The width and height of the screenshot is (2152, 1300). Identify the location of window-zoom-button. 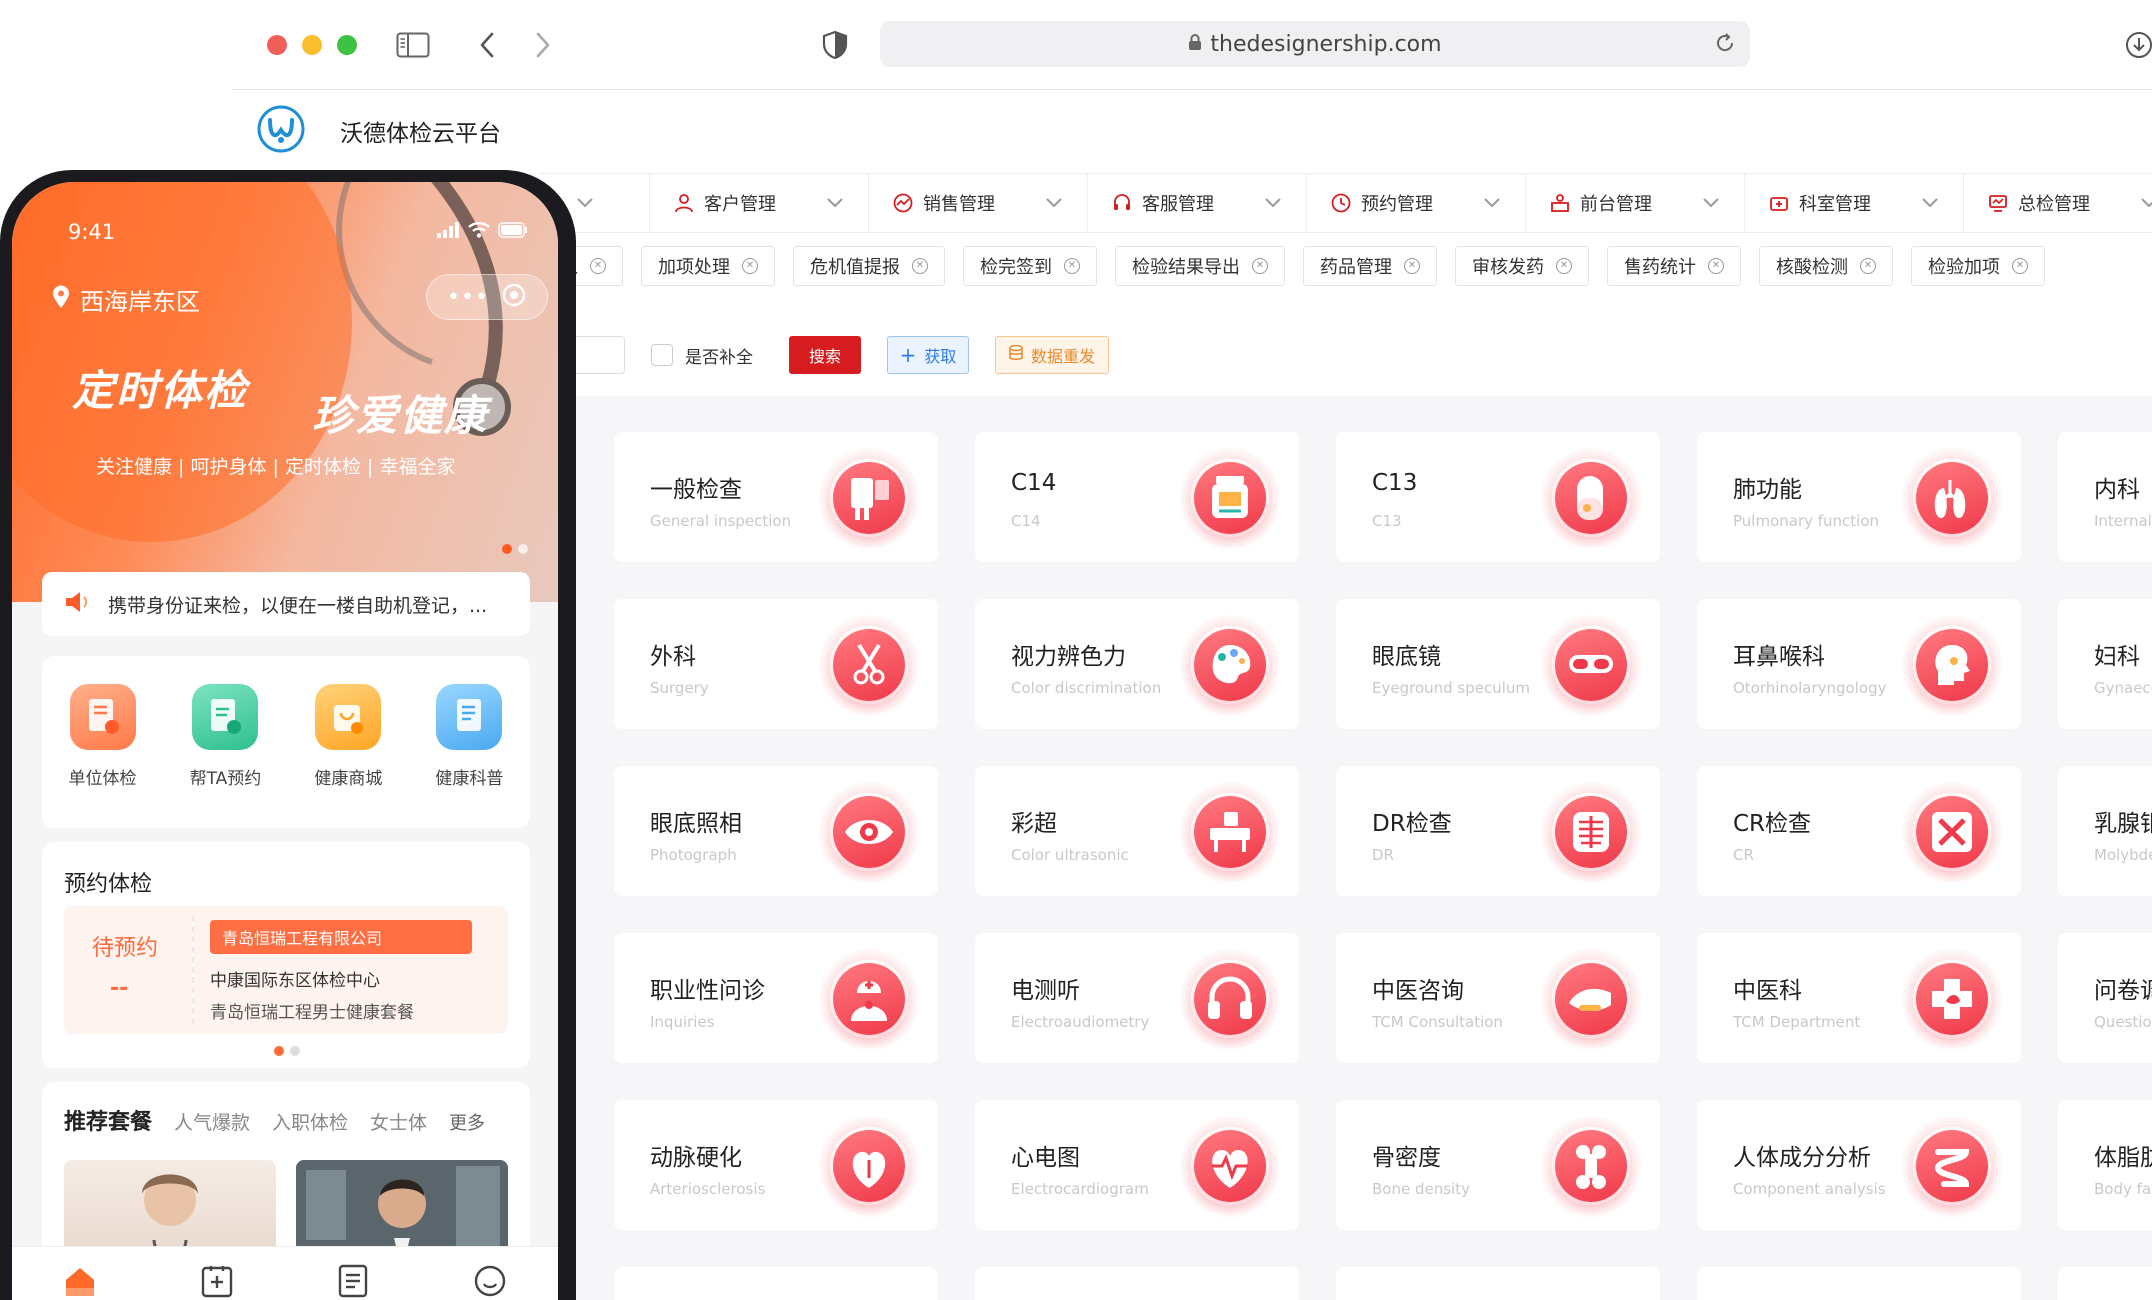
(347, 45).